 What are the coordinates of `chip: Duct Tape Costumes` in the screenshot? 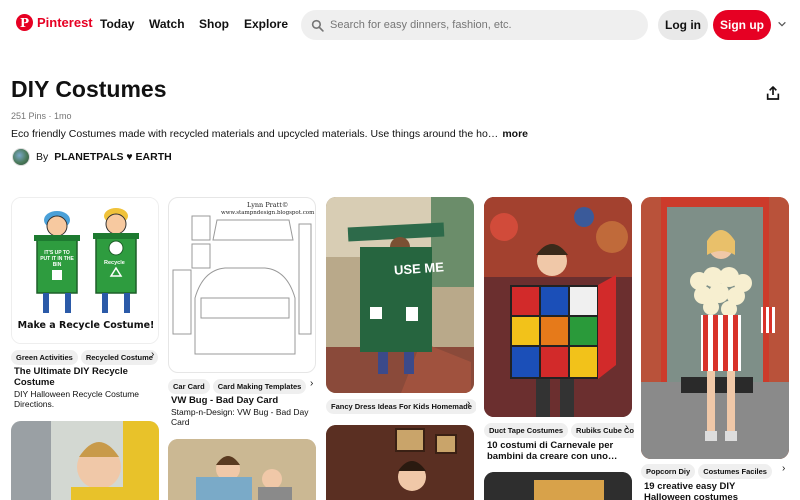 It's located at (526, 430).